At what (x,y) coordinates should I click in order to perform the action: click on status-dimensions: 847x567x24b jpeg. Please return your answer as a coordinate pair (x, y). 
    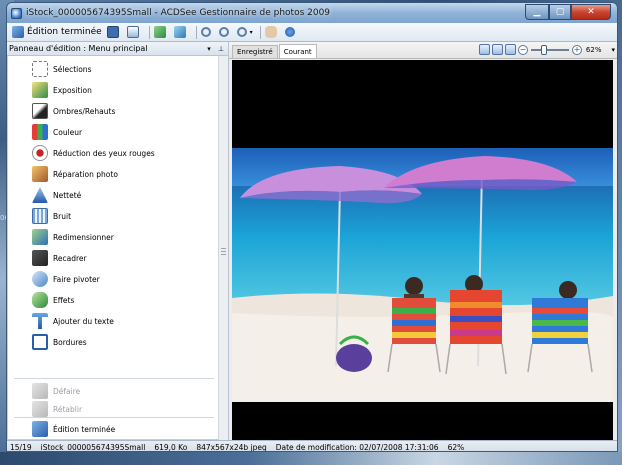
    Looking at the image, I should click on (231, 447).